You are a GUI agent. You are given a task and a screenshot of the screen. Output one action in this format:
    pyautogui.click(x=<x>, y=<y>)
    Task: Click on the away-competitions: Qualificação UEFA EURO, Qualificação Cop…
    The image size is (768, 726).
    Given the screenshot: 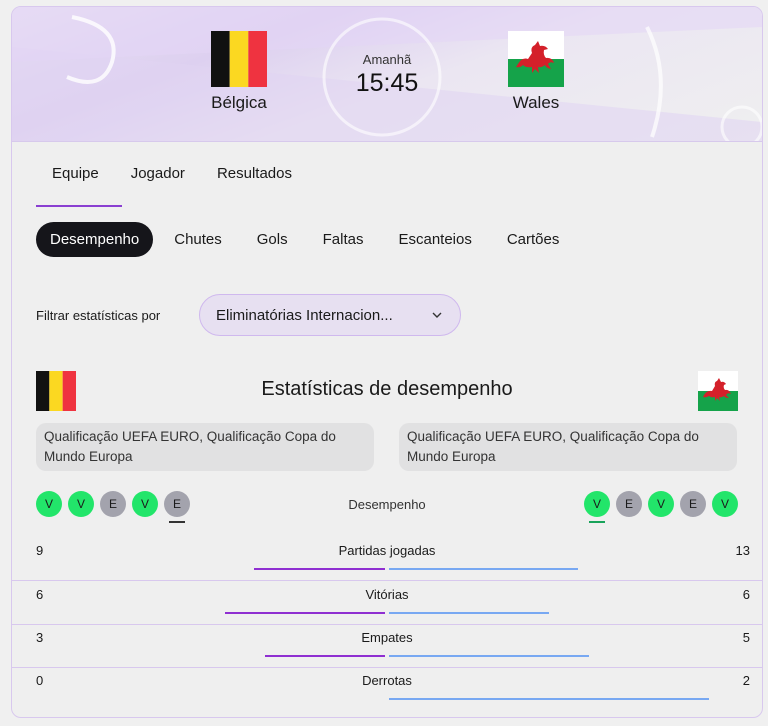 What is the action you would take?
    pyautogui.click(x=568, y=447)
    